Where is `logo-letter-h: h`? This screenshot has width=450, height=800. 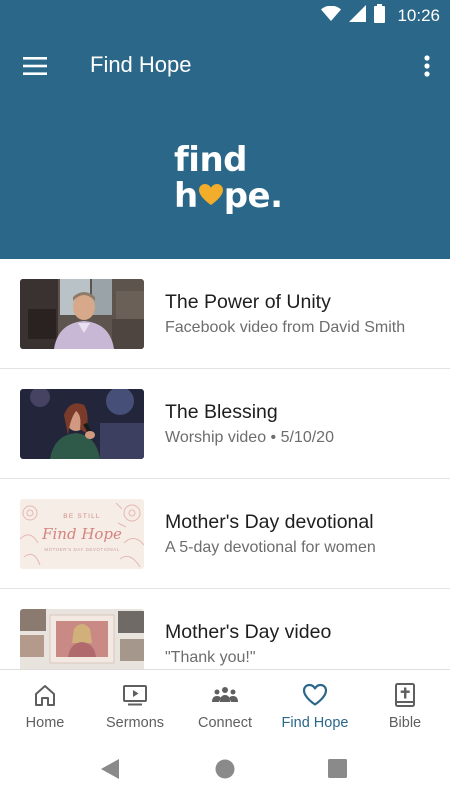 logo-letter-h: h is located at coordinates (186, 196).